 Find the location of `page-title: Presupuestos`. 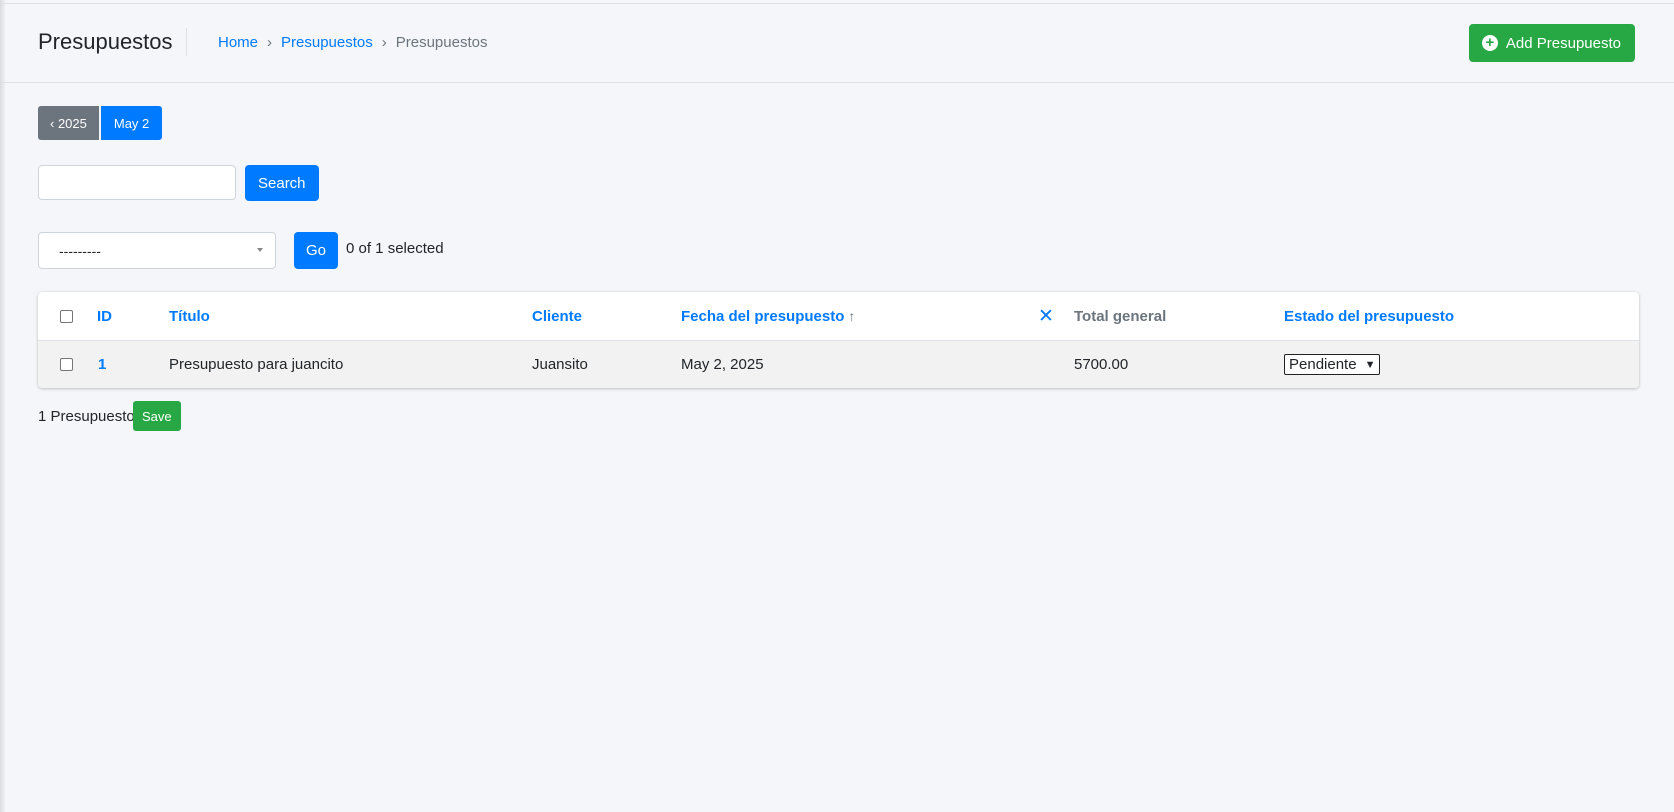

page-title: Presupuestos is located at coordinates (105, 41).